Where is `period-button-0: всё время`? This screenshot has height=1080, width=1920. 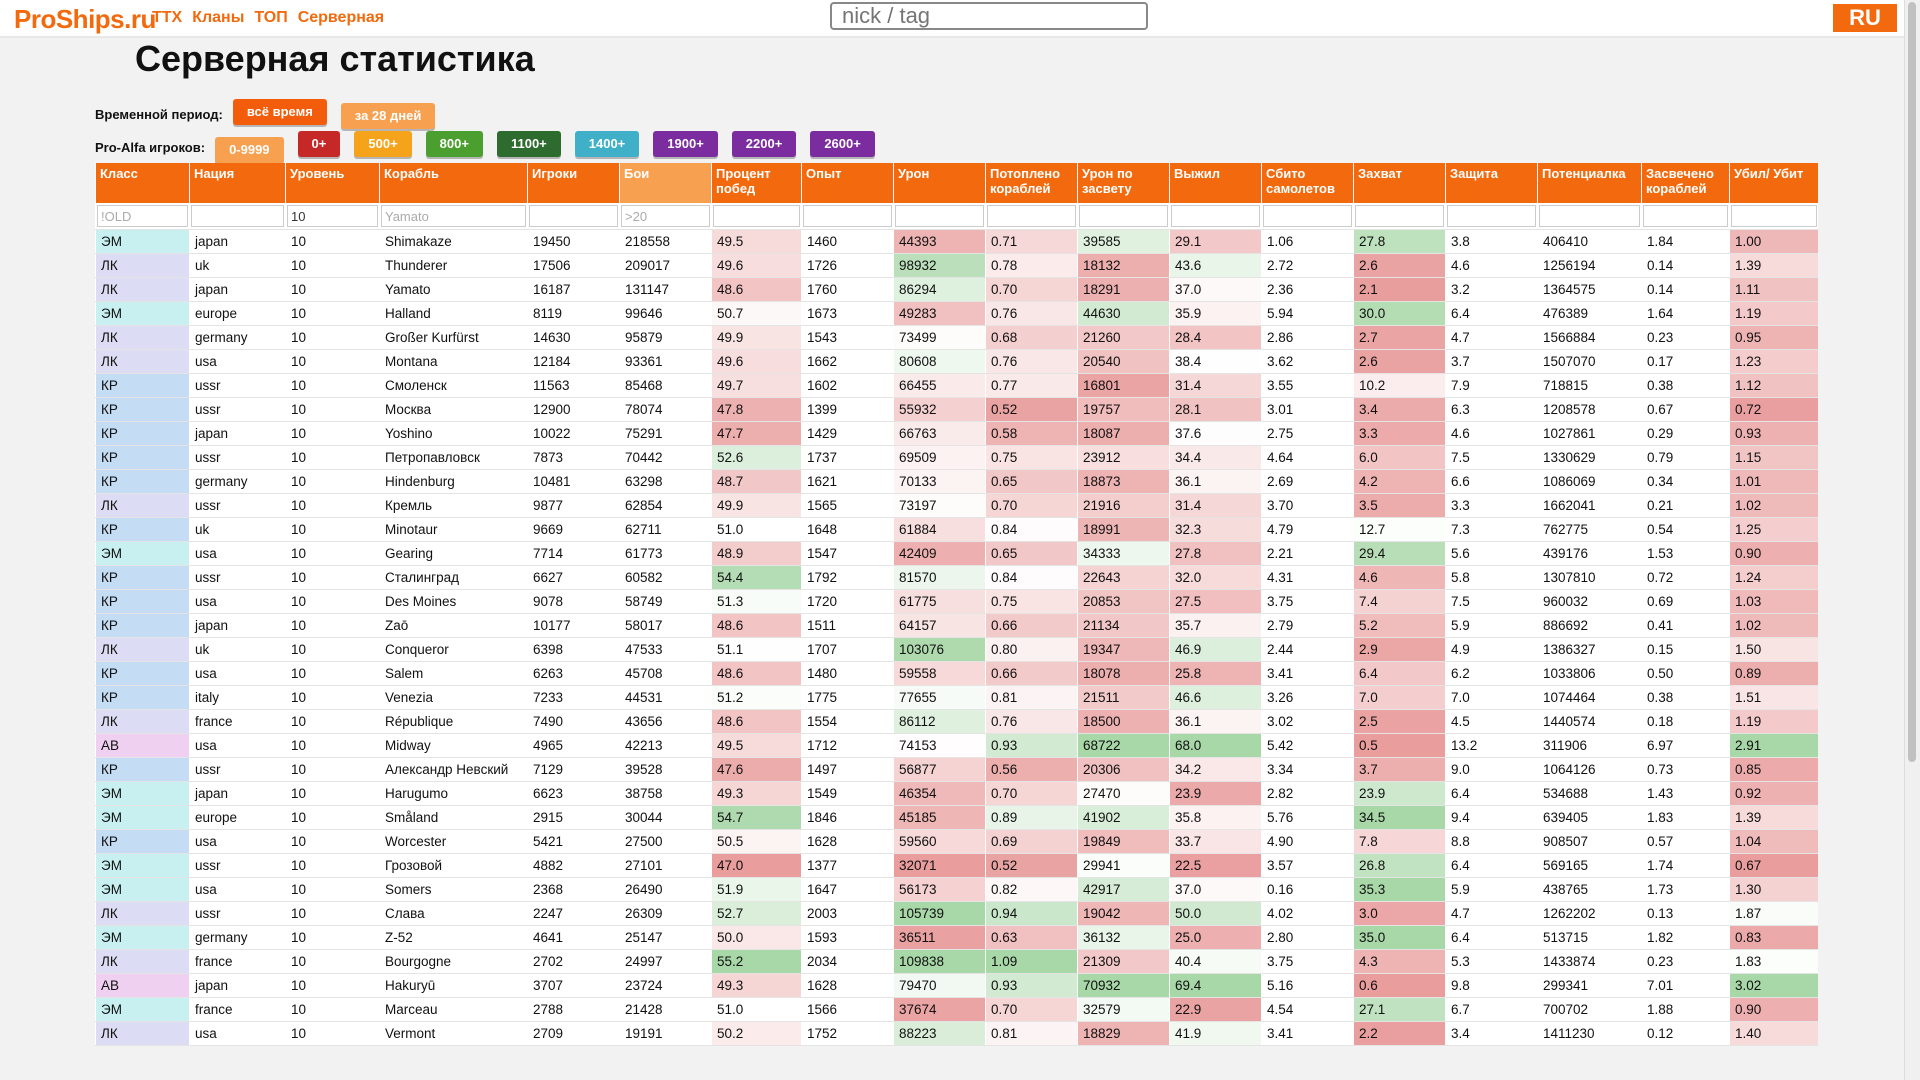
period-button-0: всё время is located at coordinates (279, 112).